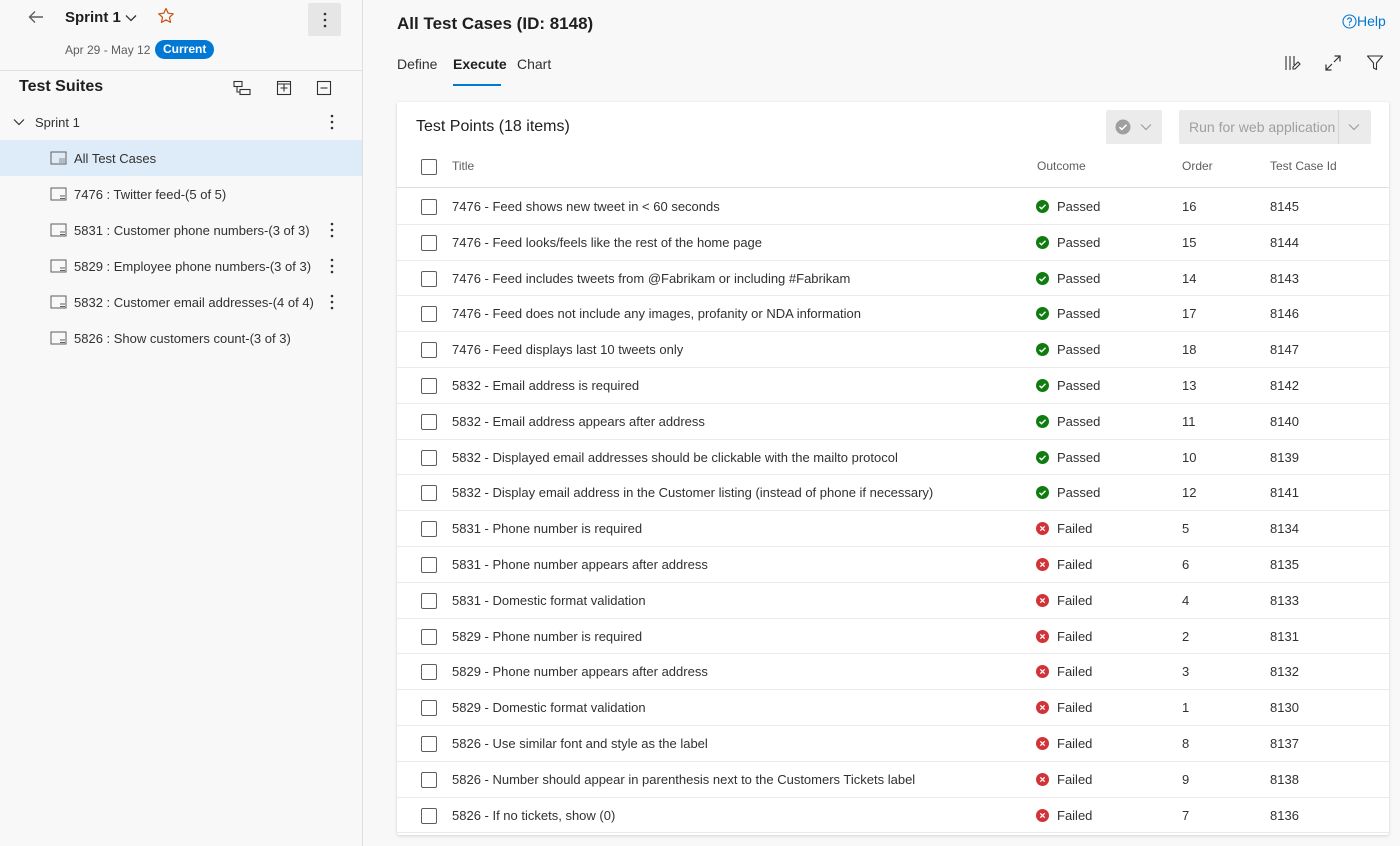  Describe the element at coordinates (1068, 385) in the screenshot. I see `outcome-cell: Passed` at that location.